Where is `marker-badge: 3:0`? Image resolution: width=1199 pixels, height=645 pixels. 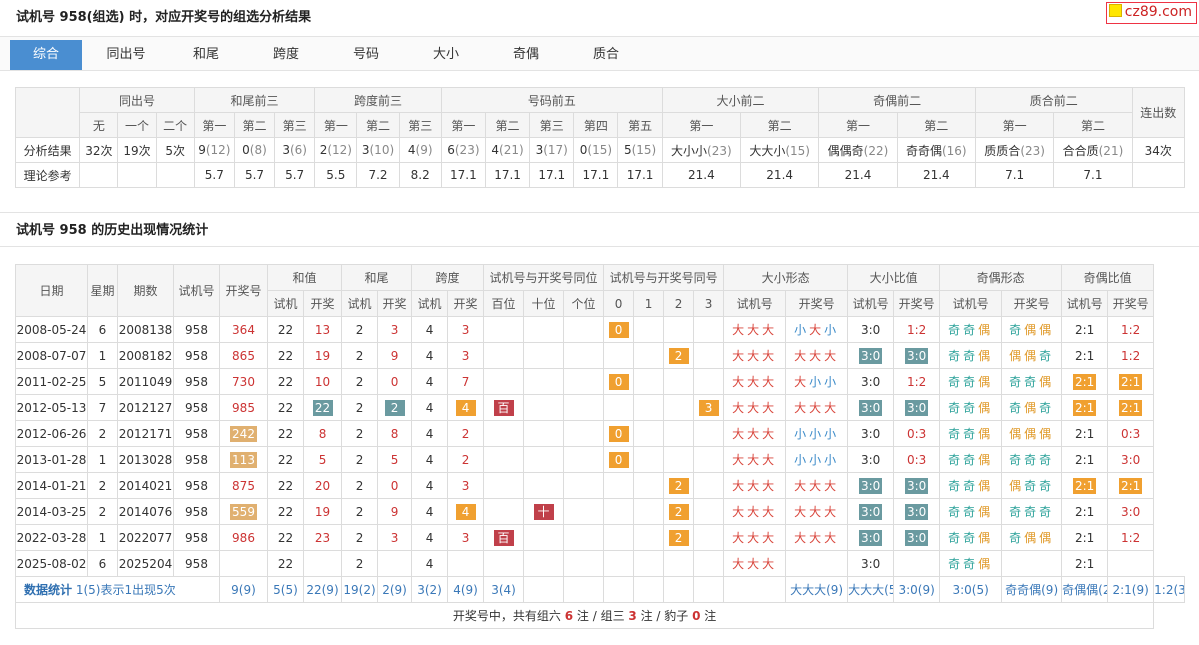 marker-badge: 3:0 is located at coordinates (916, 485).